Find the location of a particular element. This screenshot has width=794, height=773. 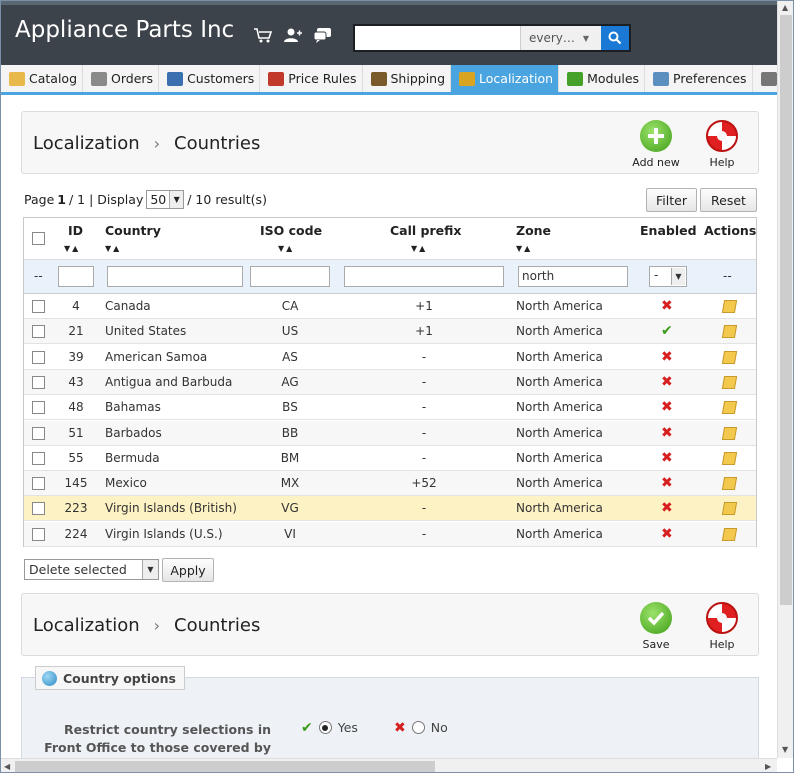

sort-prefix: ▼▲ is located at coordinates (419, 248).